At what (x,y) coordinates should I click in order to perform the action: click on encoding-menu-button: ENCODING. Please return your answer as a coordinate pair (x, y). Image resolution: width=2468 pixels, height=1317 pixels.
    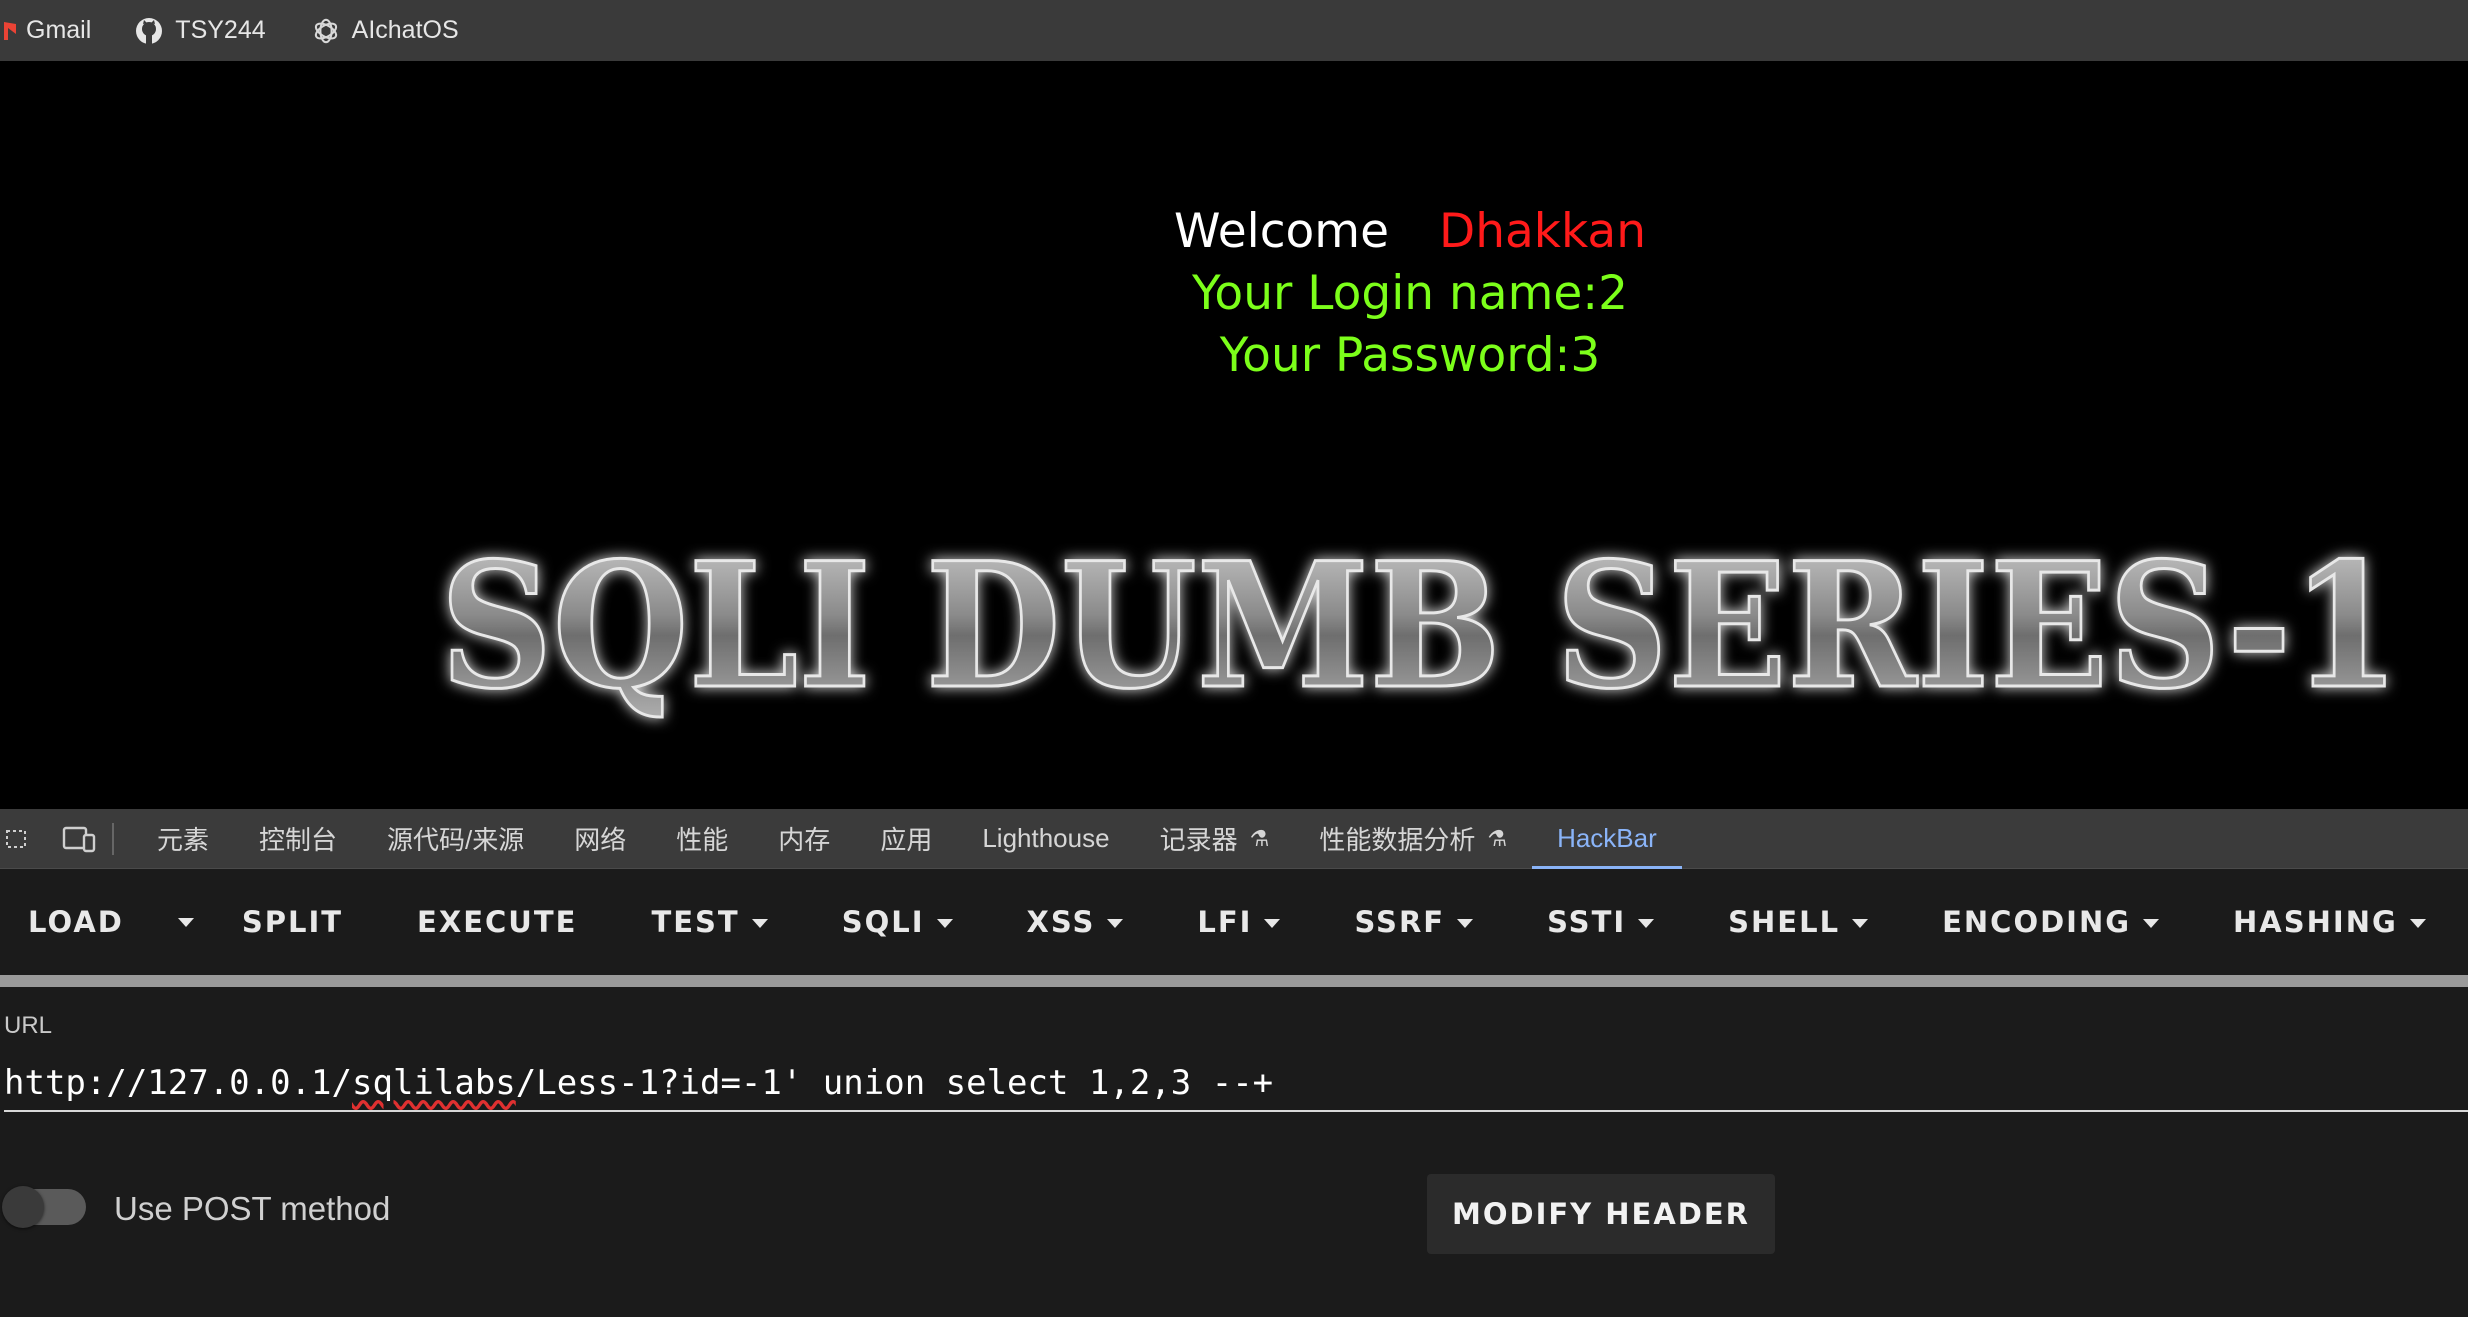
    Looking at the image, I should click on (2043, 922).